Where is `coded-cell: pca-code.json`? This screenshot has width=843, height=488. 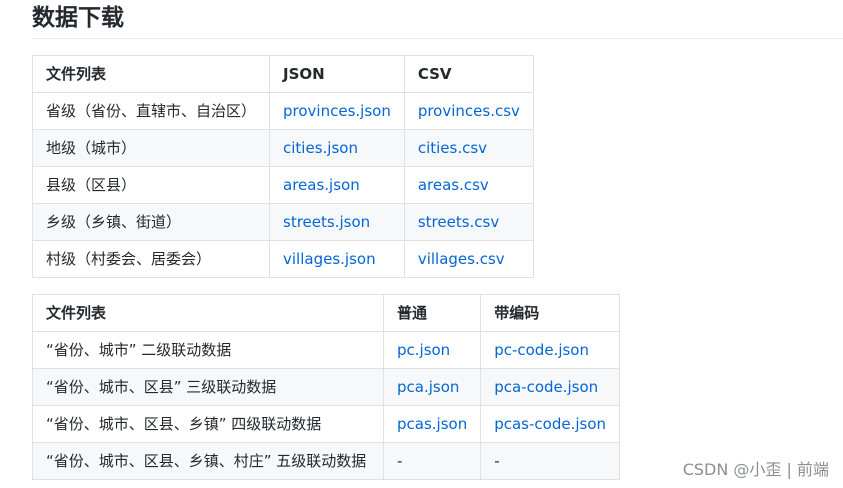
coded-cell: pca-code.json is located at coordinates (550, 387).